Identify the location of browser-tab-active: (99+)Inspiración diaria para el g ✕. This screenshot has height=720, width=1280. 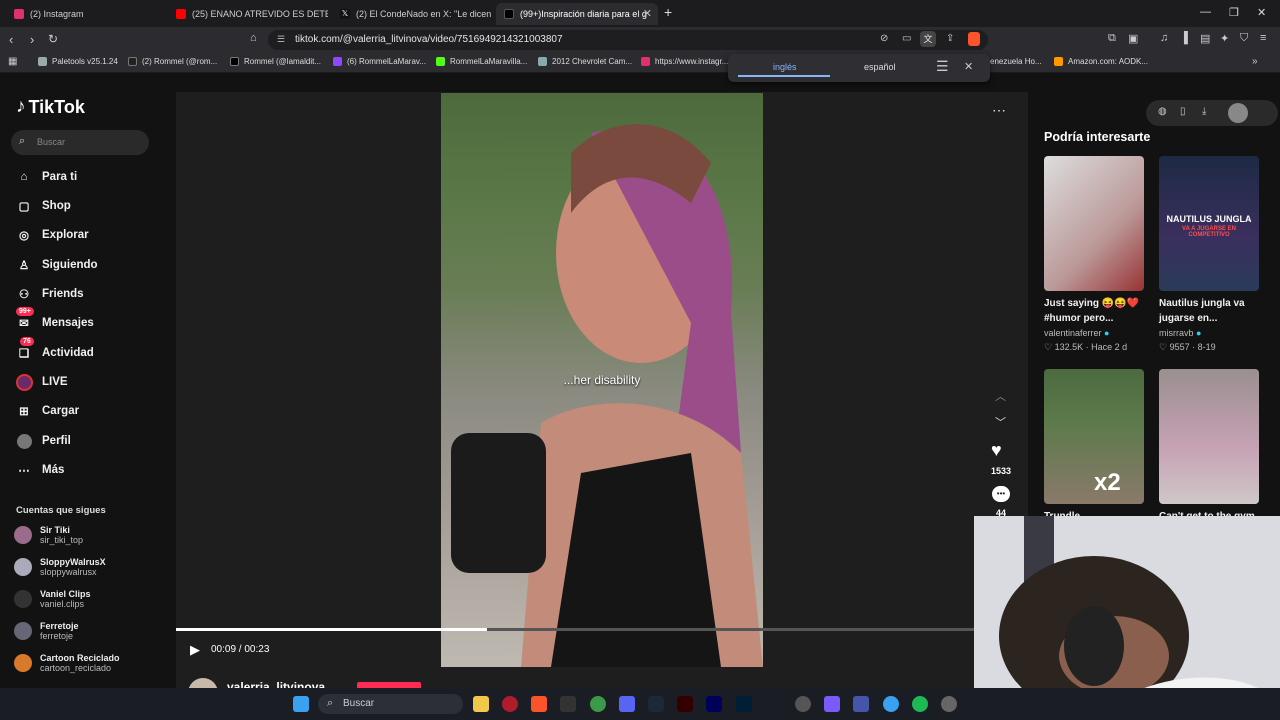
(577, 14).